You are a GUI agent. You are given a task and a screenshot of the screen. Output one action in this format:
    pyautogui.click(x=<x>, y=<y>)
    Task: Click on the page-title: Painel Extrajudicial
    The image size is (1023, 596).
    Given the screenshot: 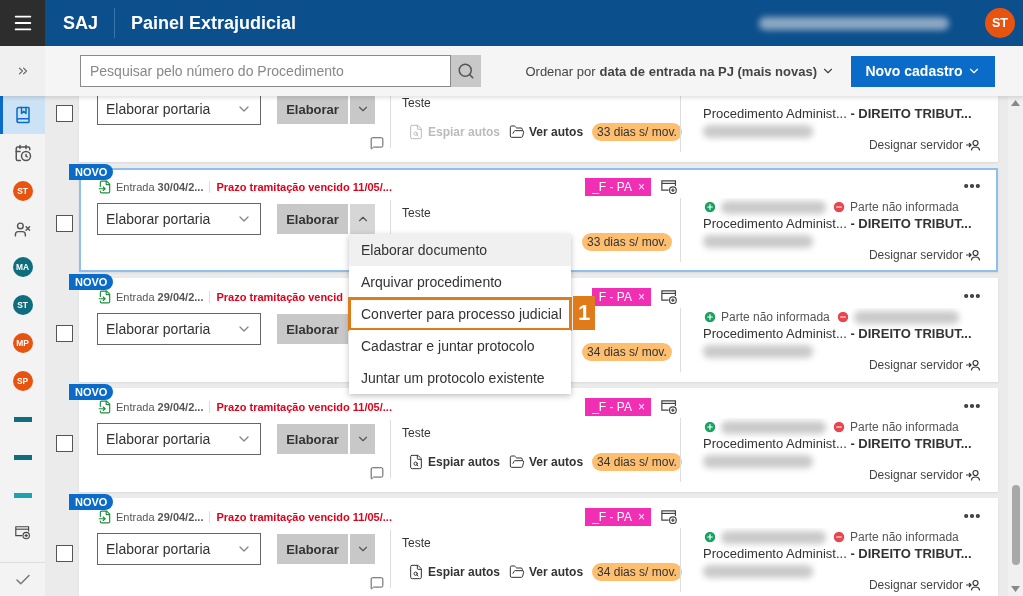 What is the action you would take?
    pyautogui.click(x=214, y=23)
    